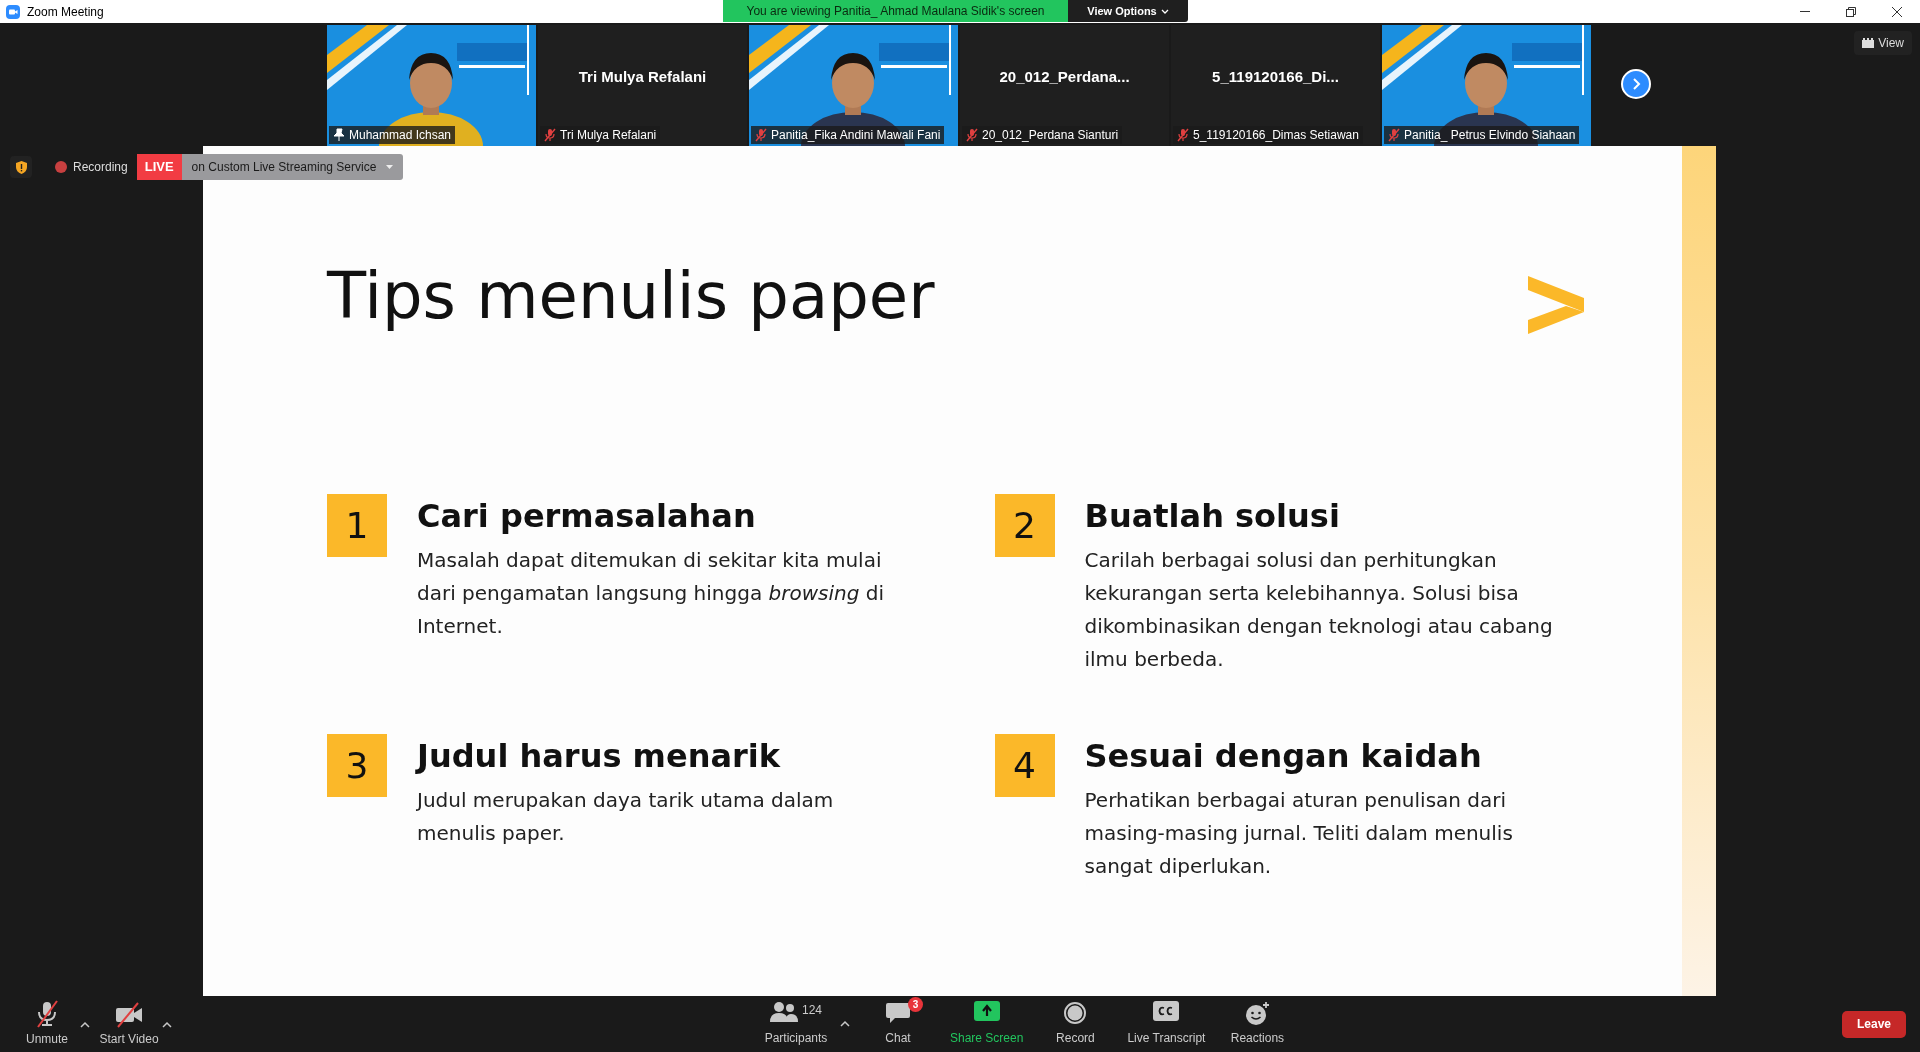 The width and height of the screenshot is (1920, 1052). I want to click on video-tile: 5_119120166_Di... 5_119120166_Dimas Setiawan, so click(1275, 85).